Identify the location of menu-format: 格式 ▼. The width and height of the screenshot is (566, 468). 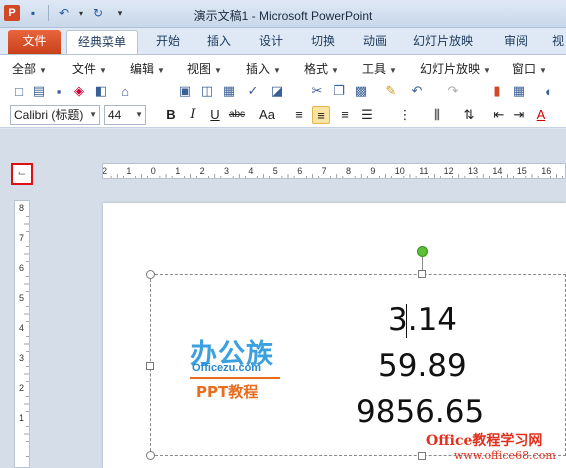
(321, 68).